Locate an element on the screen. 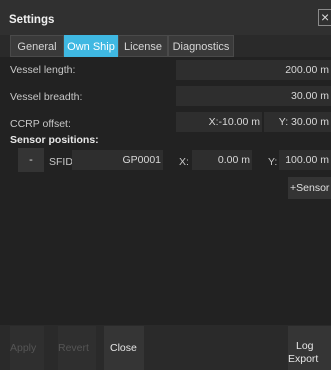  sensor-x-label: X: is located at coordinates (184, 162).